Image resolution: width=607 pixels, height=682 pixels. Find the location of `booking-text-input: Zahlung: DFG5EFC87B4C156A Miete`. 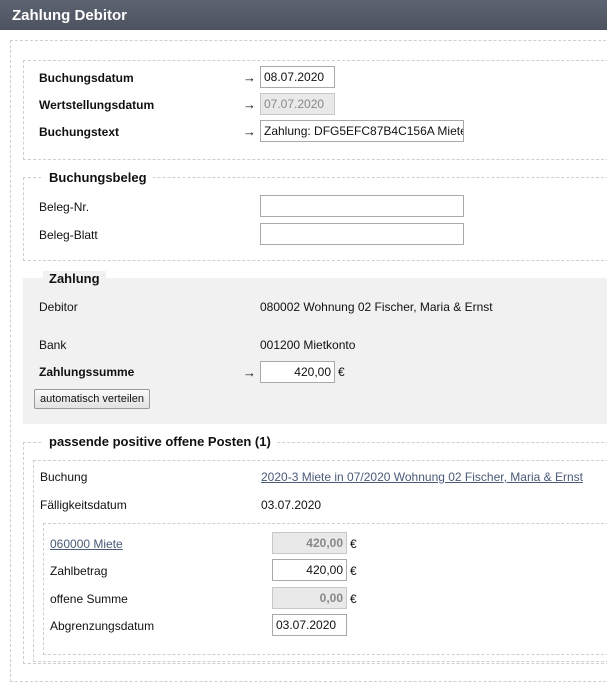

booking-text-input: Zahlung: DFG5EFC87B4C156A Miete is located at coordinates (362, 131).